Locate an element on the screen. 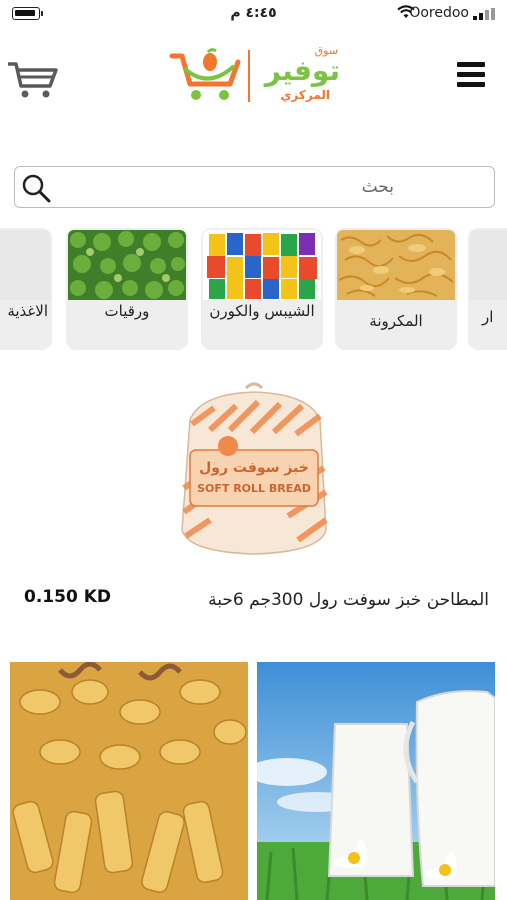  category-card-pasta: المكرونة is located at coordinates (396, 289).